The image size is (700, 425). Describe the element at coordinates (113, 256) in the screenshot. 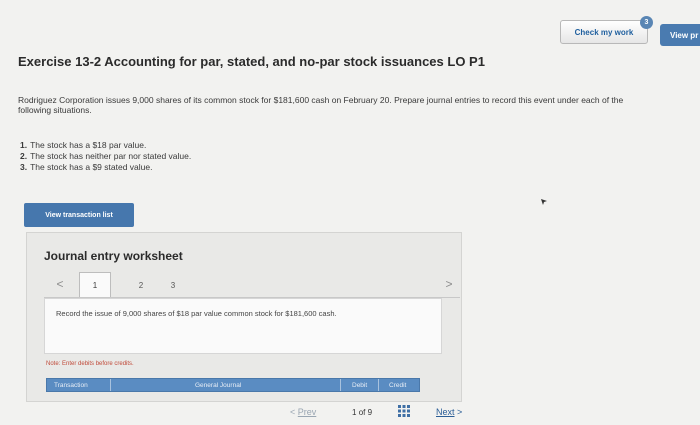

I see `worksheet-title: Journal entry worksheet` at that location.